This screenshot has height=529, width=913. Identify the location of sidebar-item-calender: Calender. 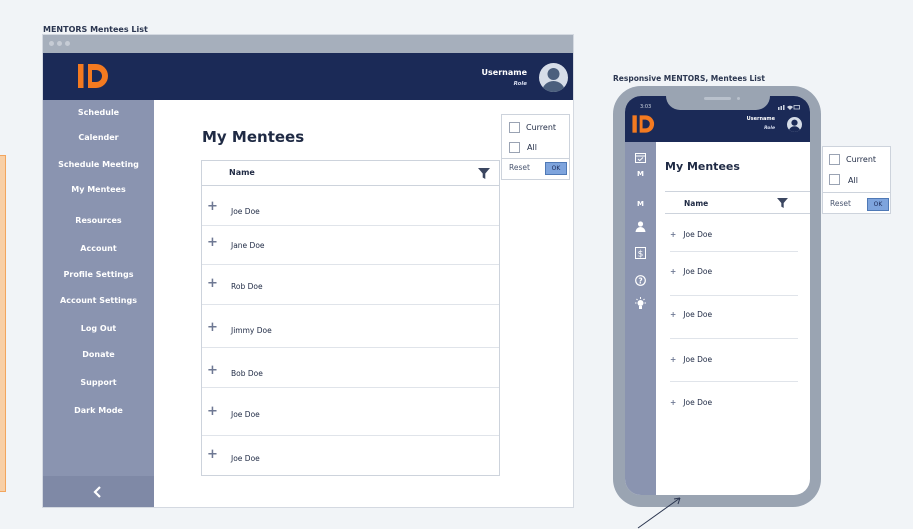
(98, 137).